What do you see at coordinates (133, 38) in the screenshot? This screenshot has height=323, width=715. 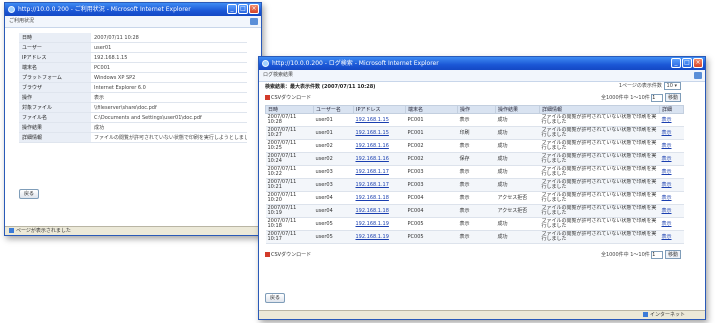 I see `detail-row: 日時 2007/07/11 10:28` at bounding box center [133, 38].